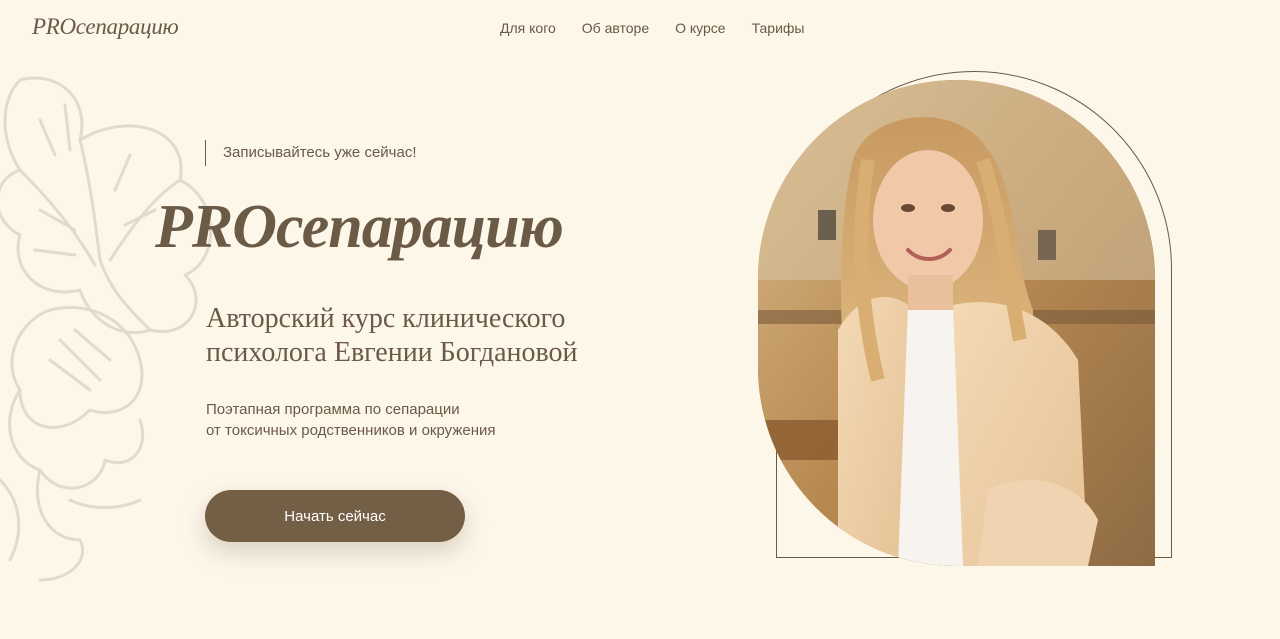 The image size is (1280, 639). What do you see at coordinates (528, 28) in the screenshot?
I see `nav-link-for-whom: Для кого` at bounding box center [528, 28].